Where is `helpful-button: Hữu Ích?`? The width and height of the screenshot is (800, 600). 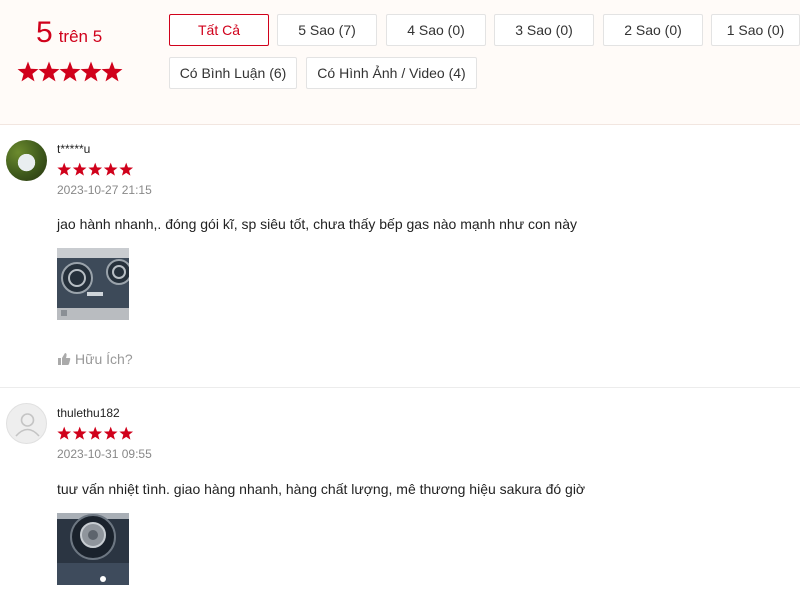 helpful-button: Hữu Ích? is located at coordinates (95, 359).